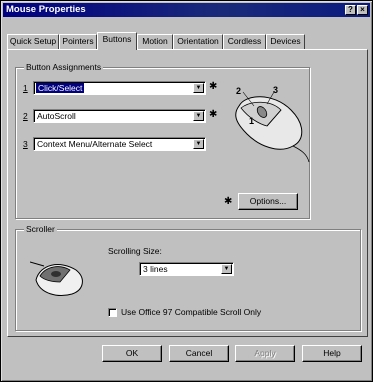 This screenshot has height=389, width=380. I want to click on button-2-assignment-value: AutoScroll, so click(56, 116).